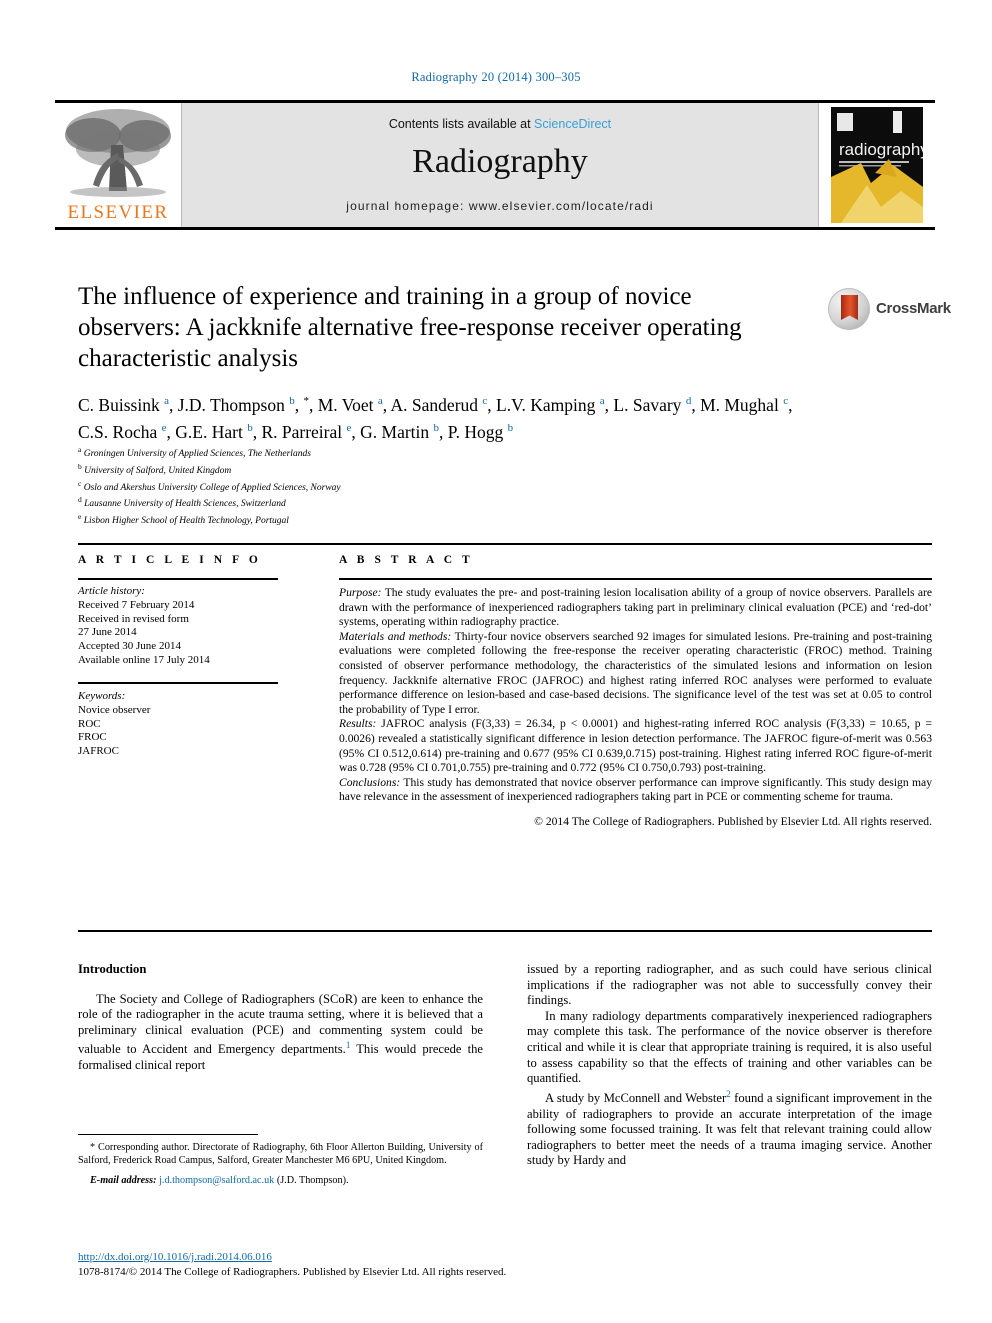 The width and height of the screenshot is (992, 1323). What do you see at coordinates (170, 560) in the screenshot?
I see `article-info-heading: A R T I C L E I N F O` at bounding box center [170, 560].